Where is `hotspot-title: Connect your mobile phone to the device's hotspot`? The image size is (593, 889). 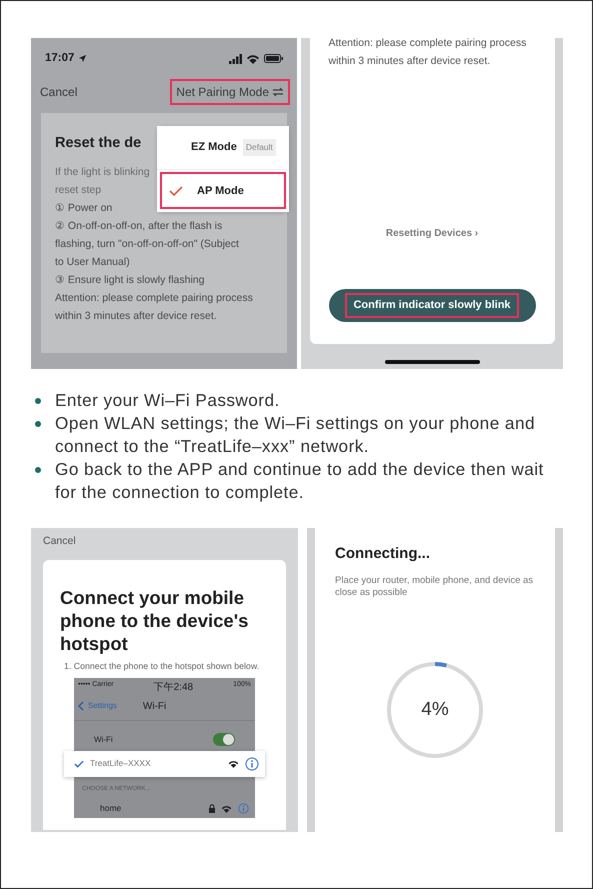
hotspot-title: Connect your mobile phone to the device's hotspot is located at coordinates (155, 620).